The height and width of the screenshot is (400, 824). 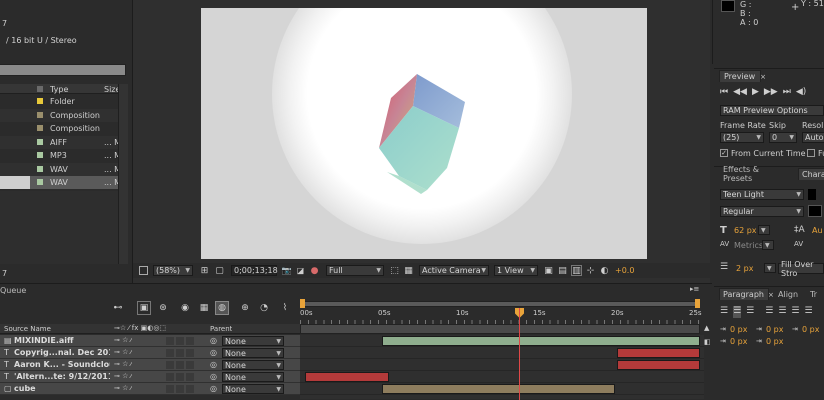 What do you see at coordinates (144, 308) in the screenshot?
I see `live-update-icon: ▣` at bounding box center [144, 308].